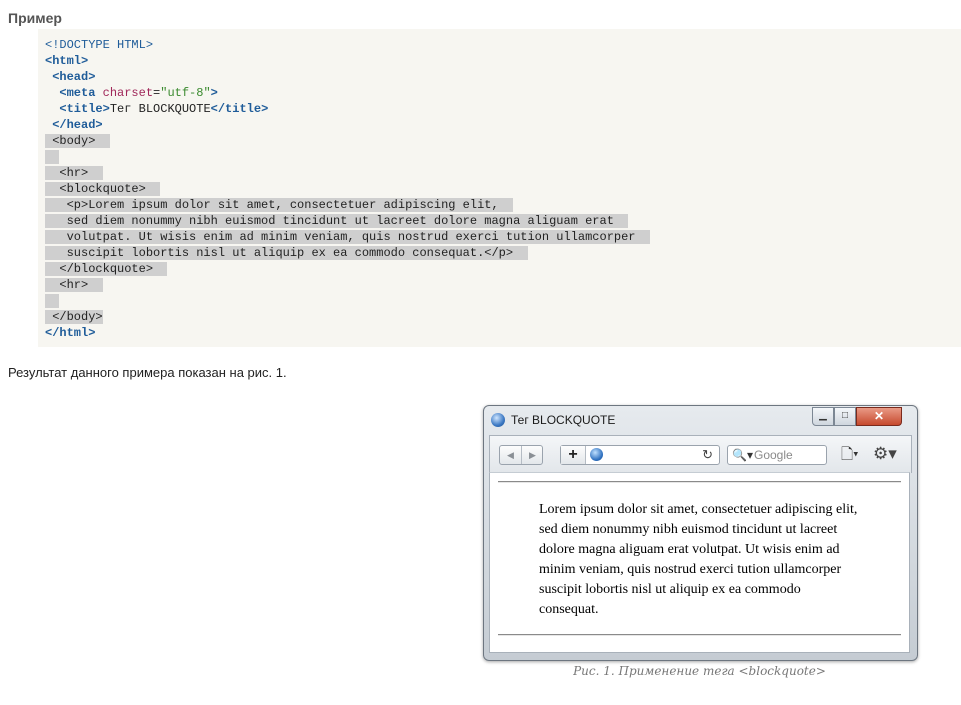  What do you see at coordinates (773, 455) in the screenshot?
I see `search-placeholder: Google` at bounding box center [773, 455].